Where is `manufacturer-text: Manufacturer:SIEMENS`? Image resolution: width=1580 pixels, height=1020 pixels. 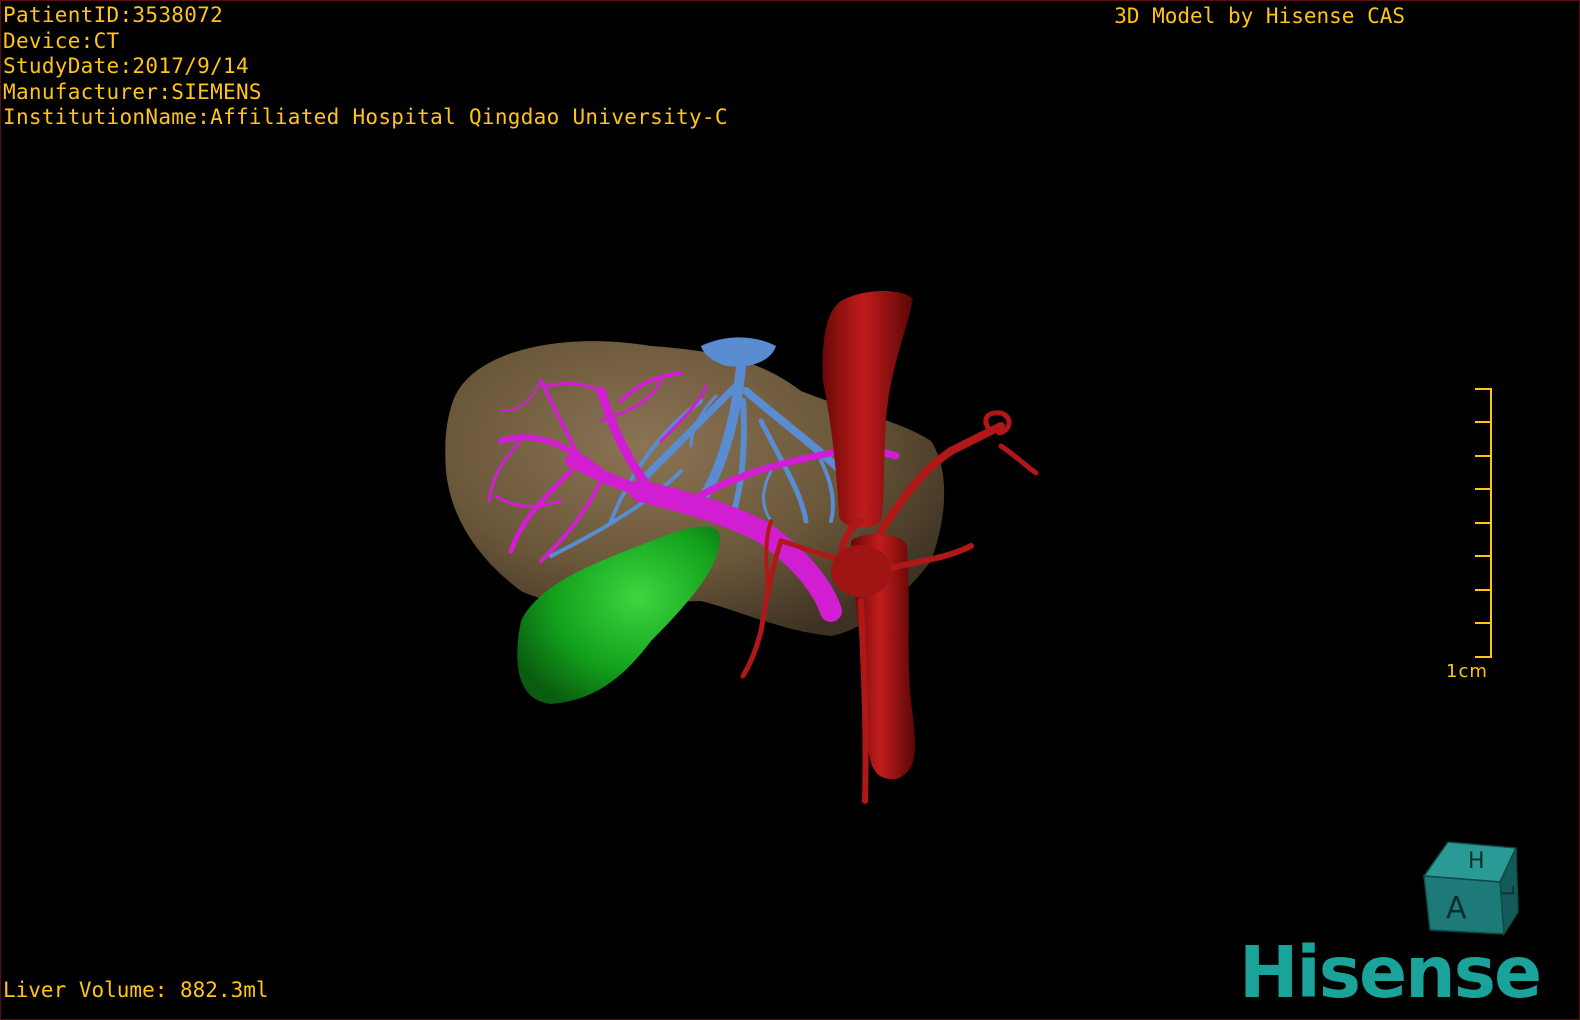
manufacturer-text: Manufacturer:SIEMENS is located at coordinates (132, 91).